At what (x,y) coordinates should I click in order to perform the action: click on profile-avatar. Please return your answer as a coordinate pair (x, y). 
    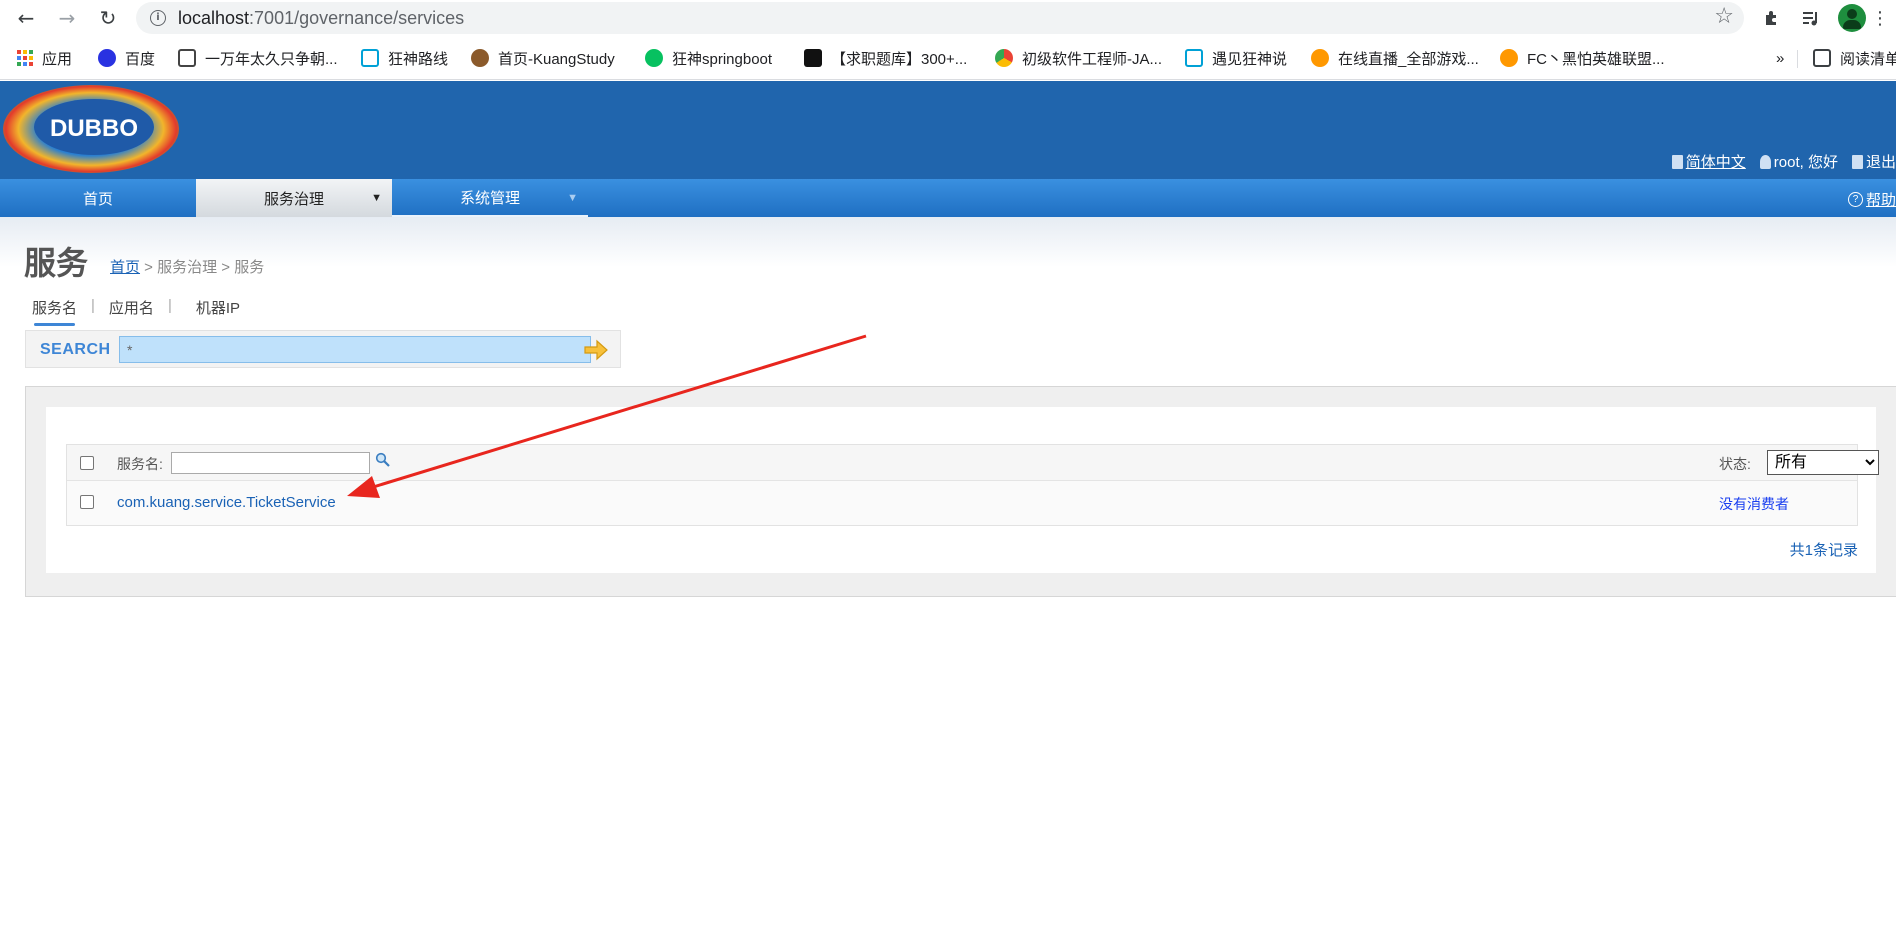
    Looking at the image, I should click on (1852, 18).